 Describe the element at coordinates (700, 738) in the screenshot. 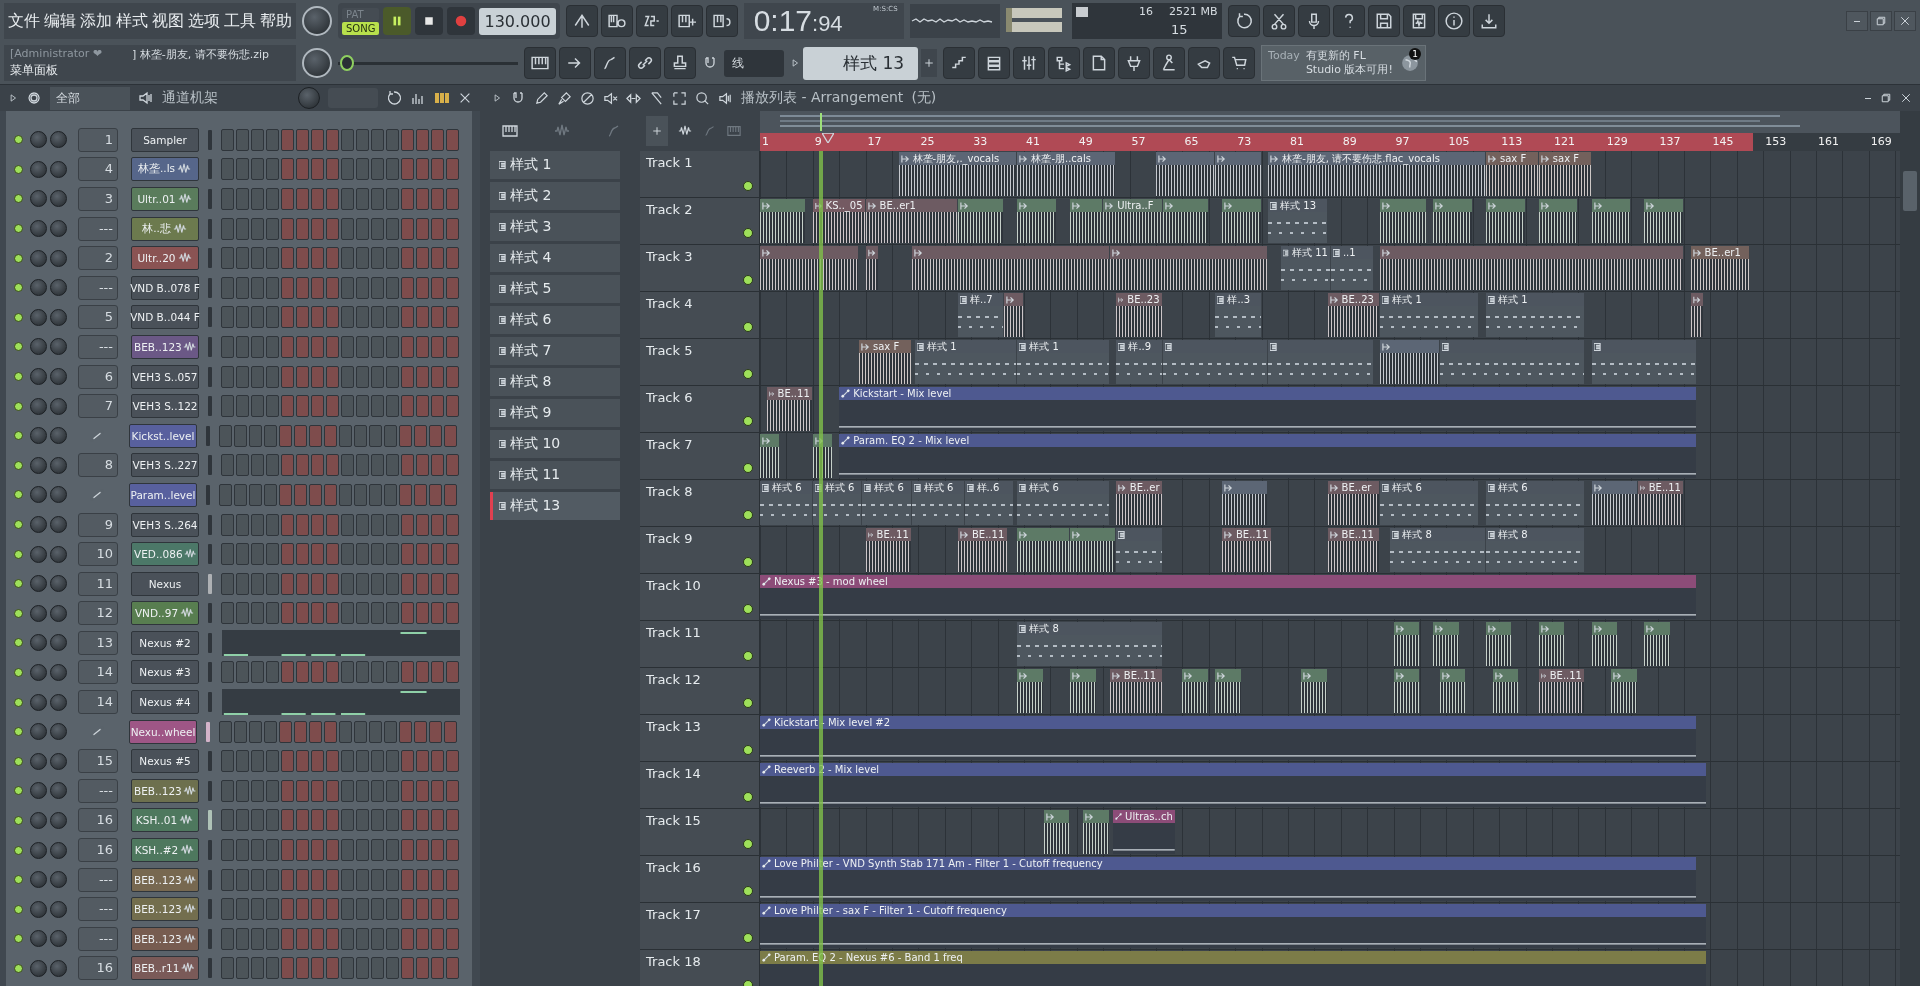

I see `track-header: Track 13` at that location.